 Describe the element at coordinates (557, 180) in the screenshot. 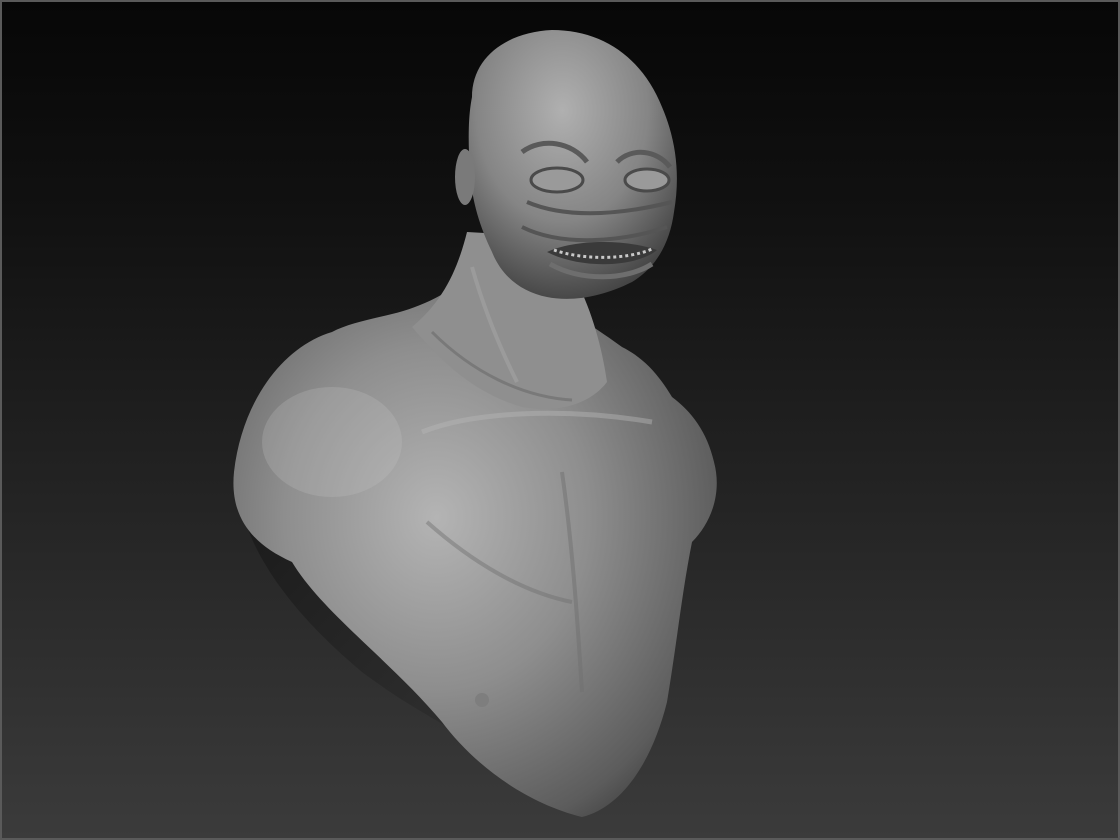

I see `left-eye` at that location.